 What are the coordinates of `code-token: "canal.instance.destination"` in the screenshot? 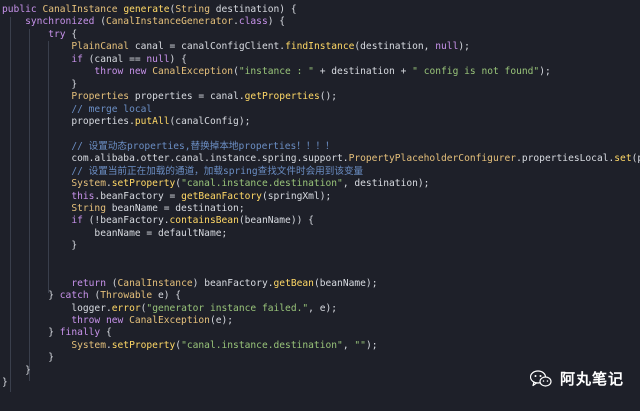 It's located at (262, 184).